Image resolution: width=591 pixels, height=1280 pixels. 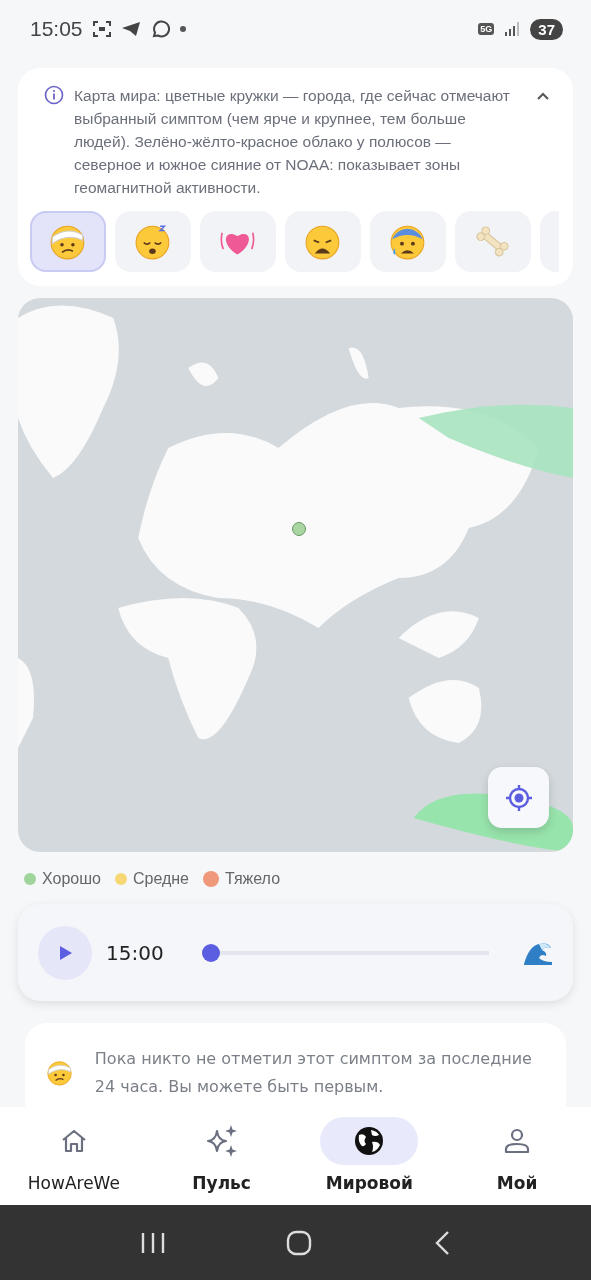 I want to click on globe-icon, so click(x=369, y=1141).